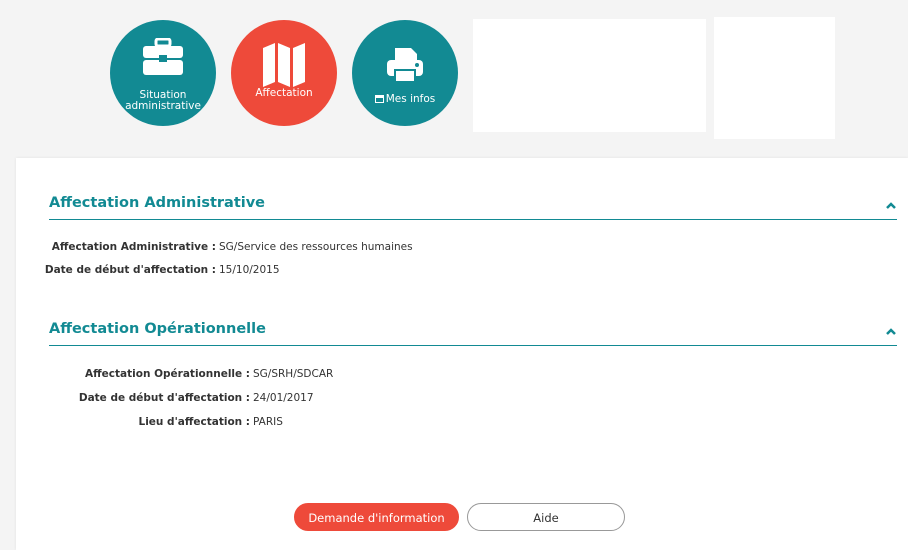  I want to click on row-value: SG/SRH/SDCAR, so click(293, 374).